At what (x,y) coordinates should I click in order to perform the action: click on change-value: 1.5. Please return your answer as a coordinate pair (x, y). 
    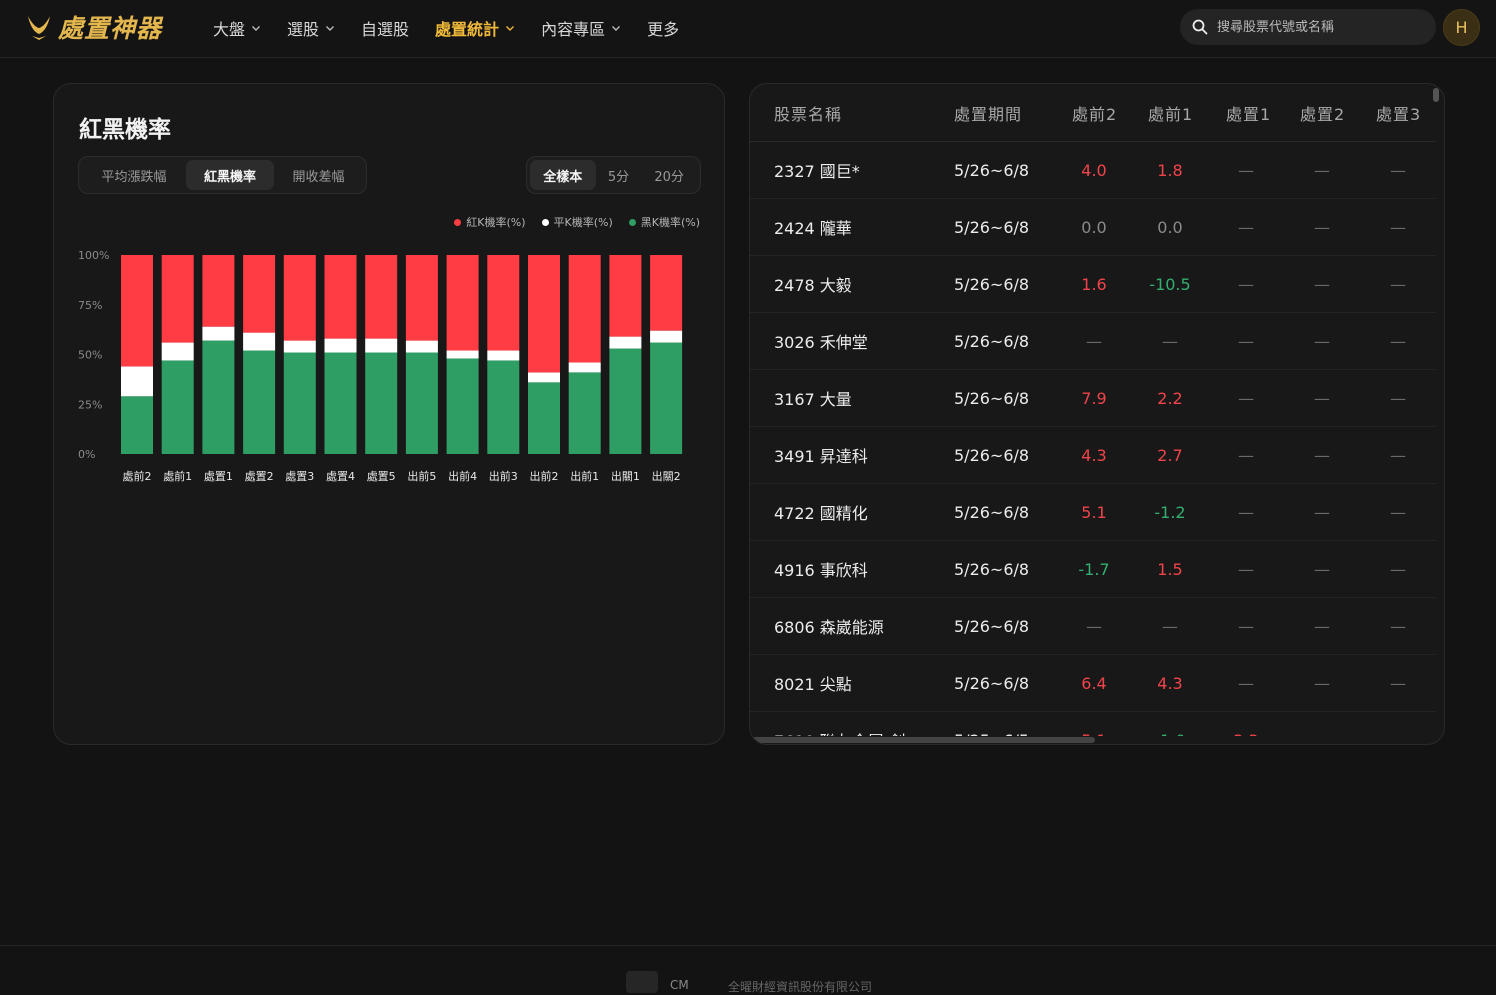
    Looking at the image, I should click on (1170, 569).